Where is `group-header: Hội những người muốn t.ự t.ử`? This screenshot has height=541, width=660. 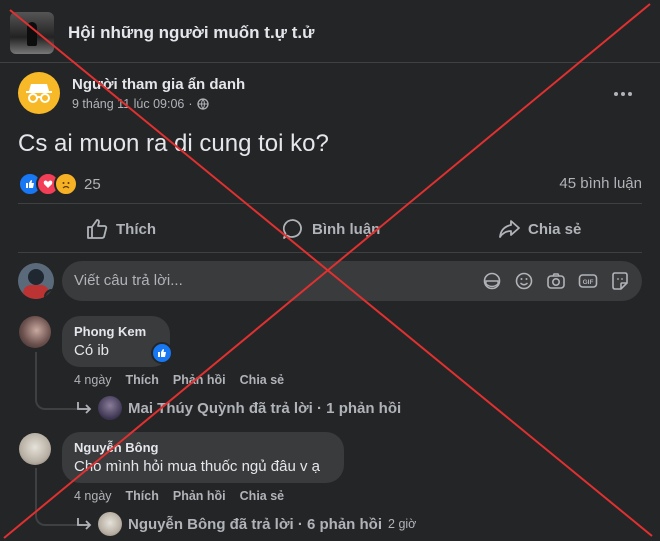 group-header: Hội những người muốn t.ự t.ử is located at coordinates (330, 31).